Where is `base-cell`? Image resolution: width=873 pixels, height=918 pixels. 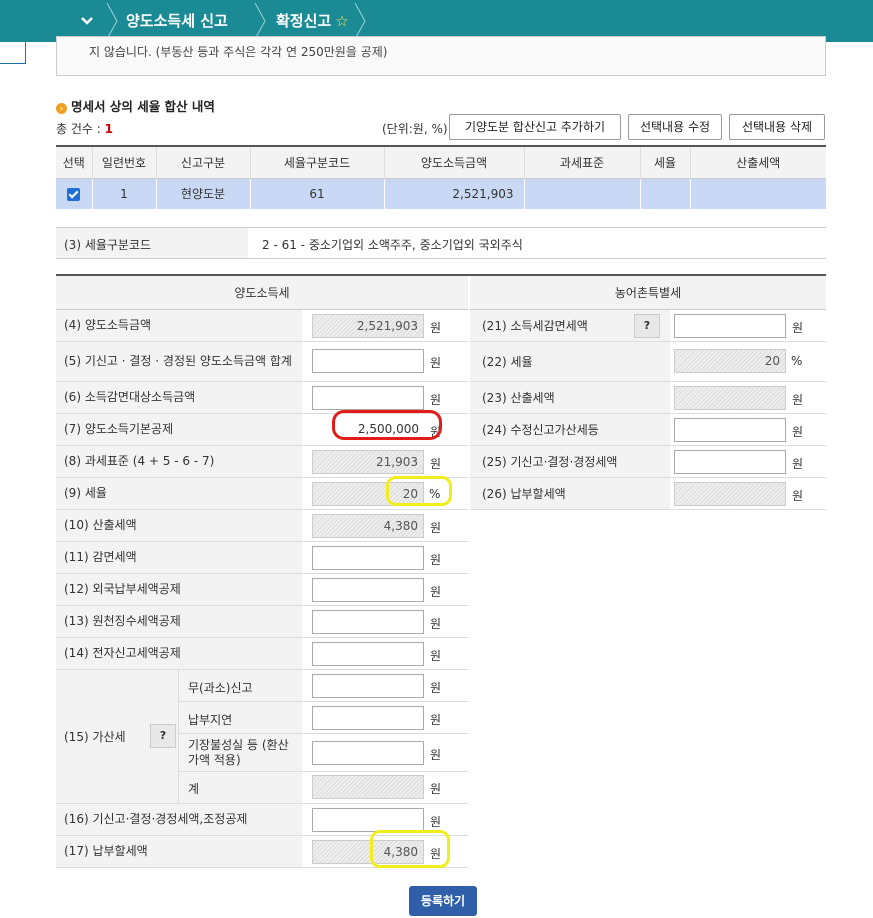 base-cell is located at coordinates (582, 193).